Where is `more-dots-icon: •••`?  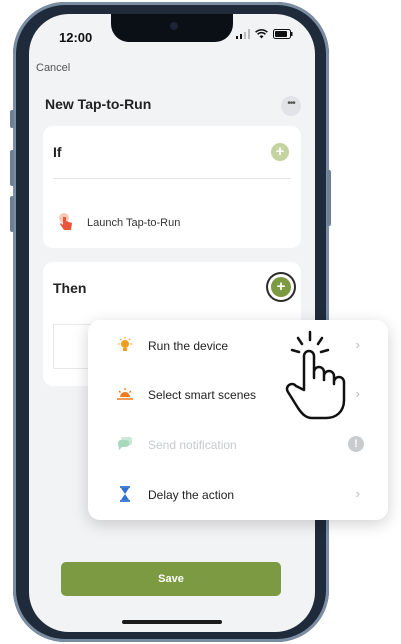
more-dots-icon: ••• is located at coordinates (291, 106).